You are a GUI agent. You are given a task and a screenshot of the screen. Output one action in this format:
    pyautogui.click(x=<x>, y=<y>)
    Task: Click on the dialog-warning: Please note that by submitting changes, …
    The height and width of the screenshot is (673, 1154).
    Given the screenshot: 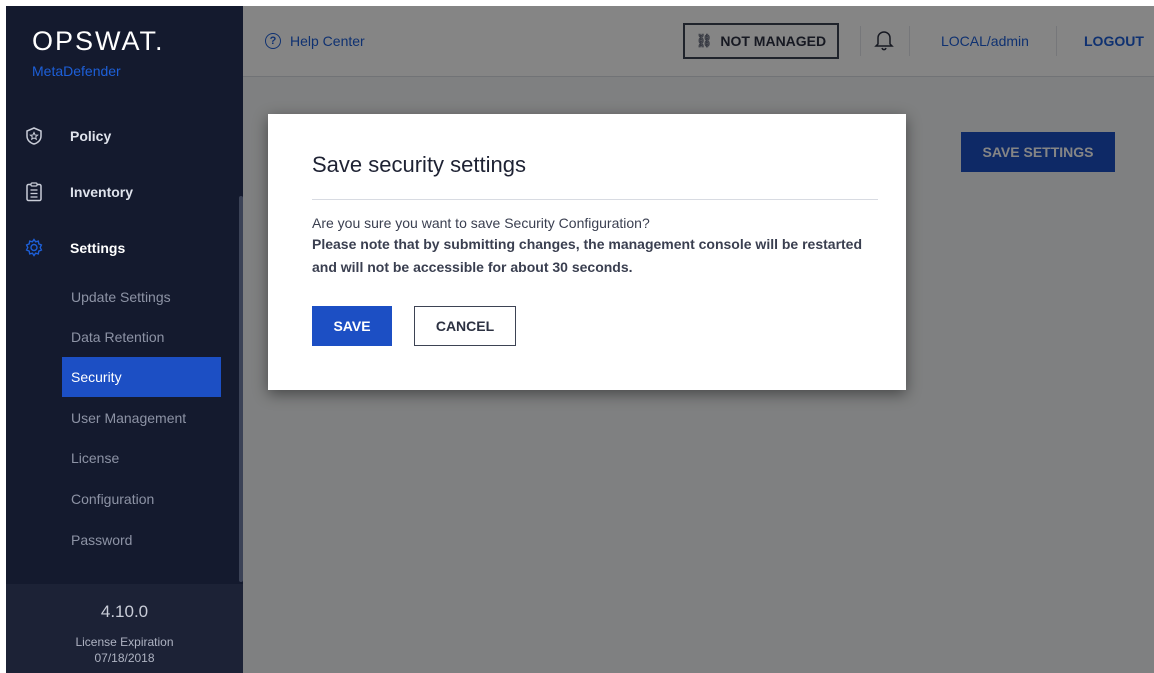 What is the action you would take?
    pyautogui.click(x=587, y=244)
    